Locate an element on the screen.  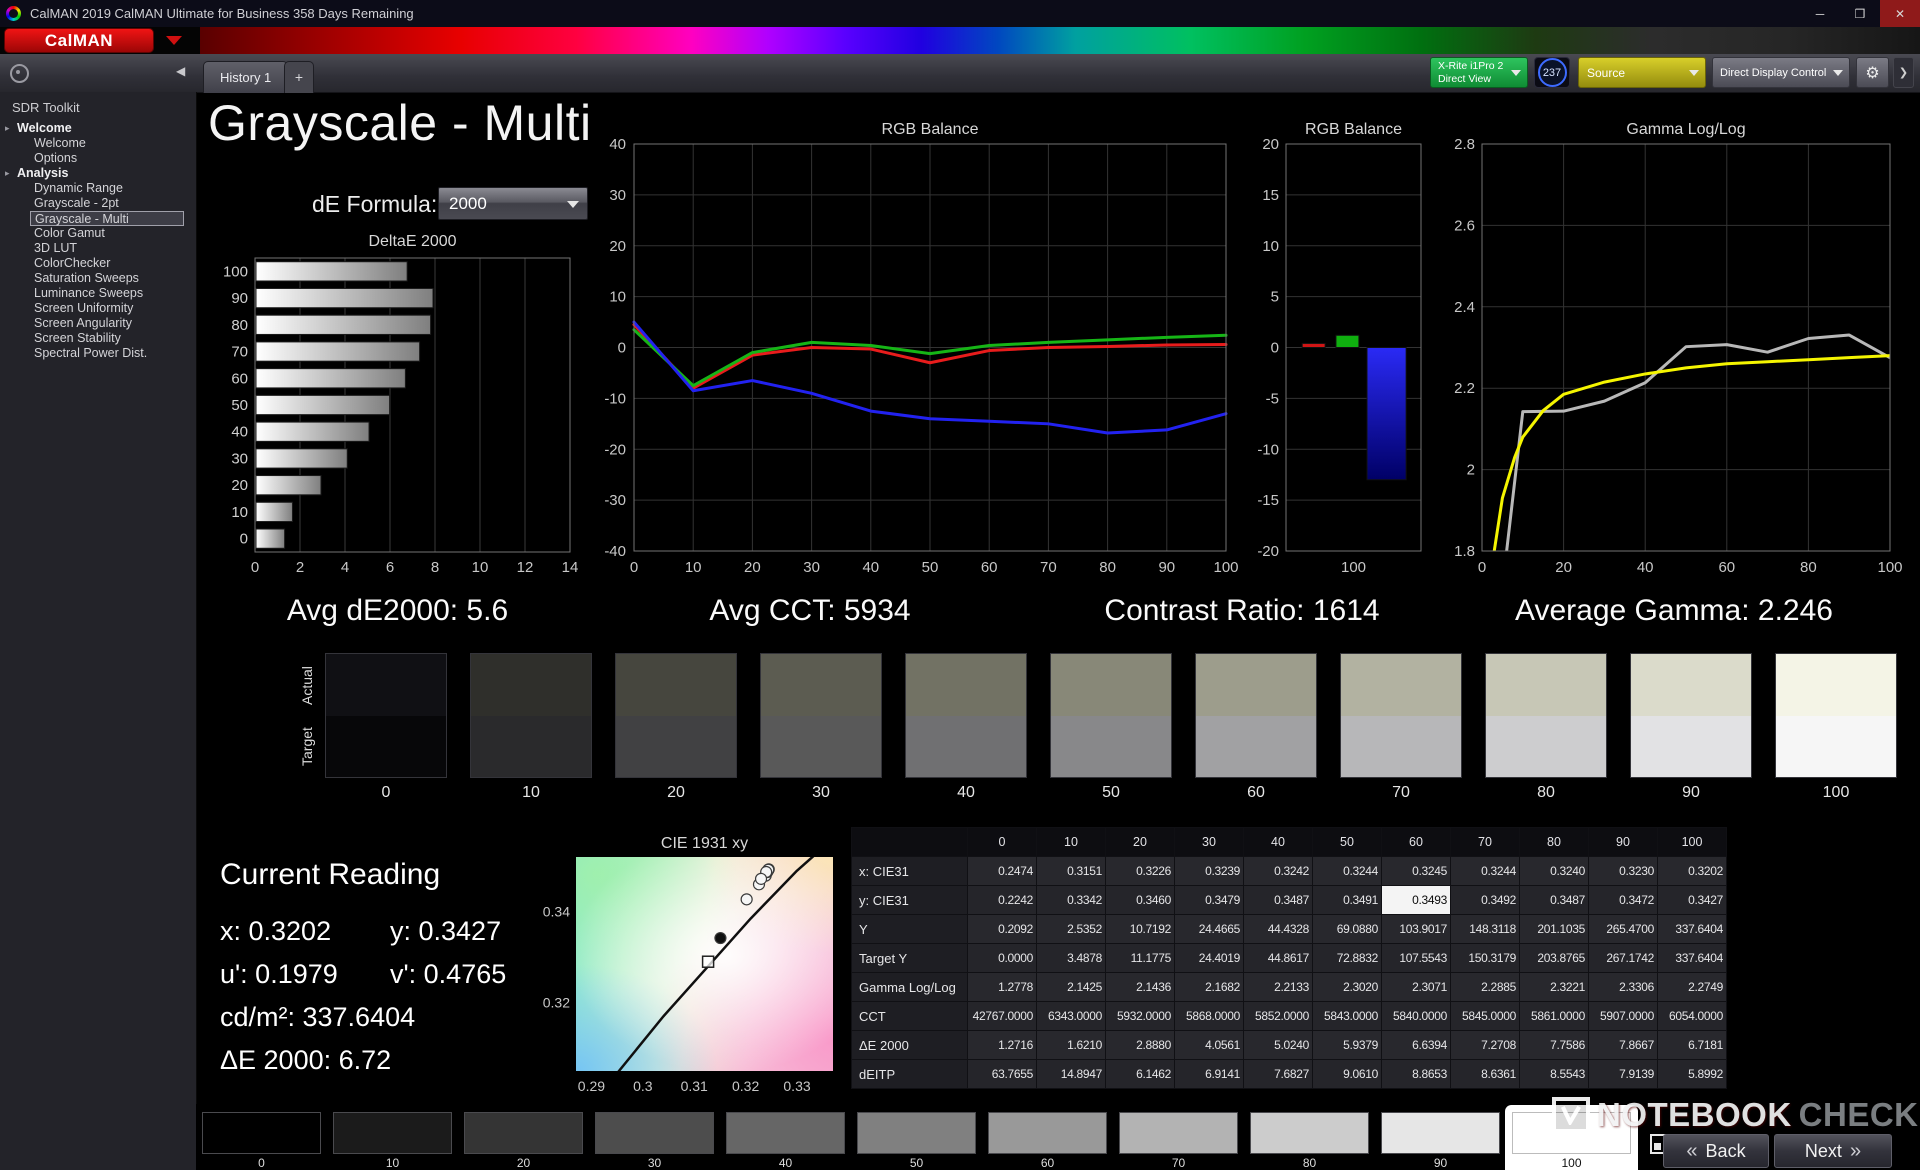
pattern-patch-80: 80 is located at coordinates (1309, 1141).